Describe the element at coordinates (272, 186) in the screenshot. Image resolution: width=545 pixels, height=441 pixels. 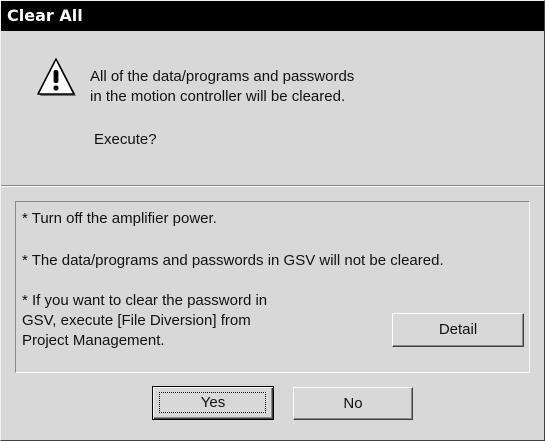
I see `separator` at that location.